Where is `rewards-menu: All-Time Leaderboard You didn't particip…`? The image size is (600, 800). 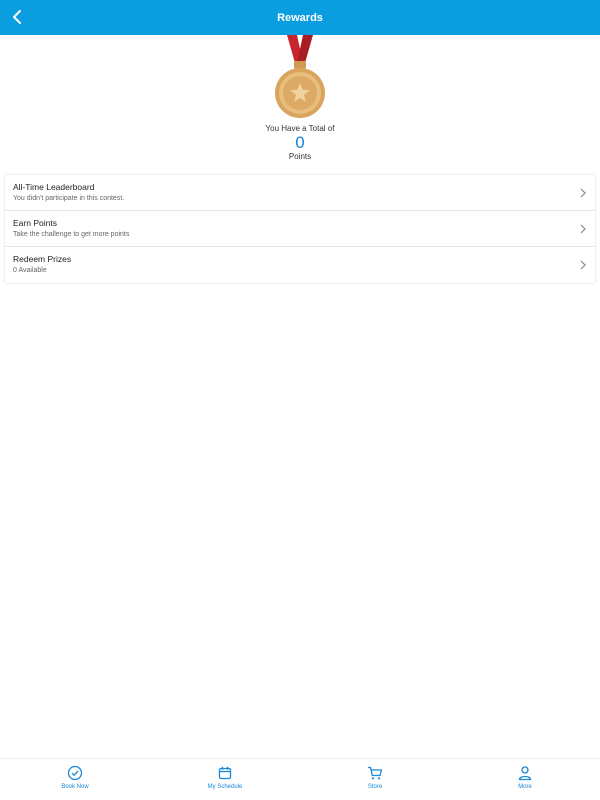 rewards-menu: All-Time Leaderboard You didn't particip… is located at coordinates (300, 229).